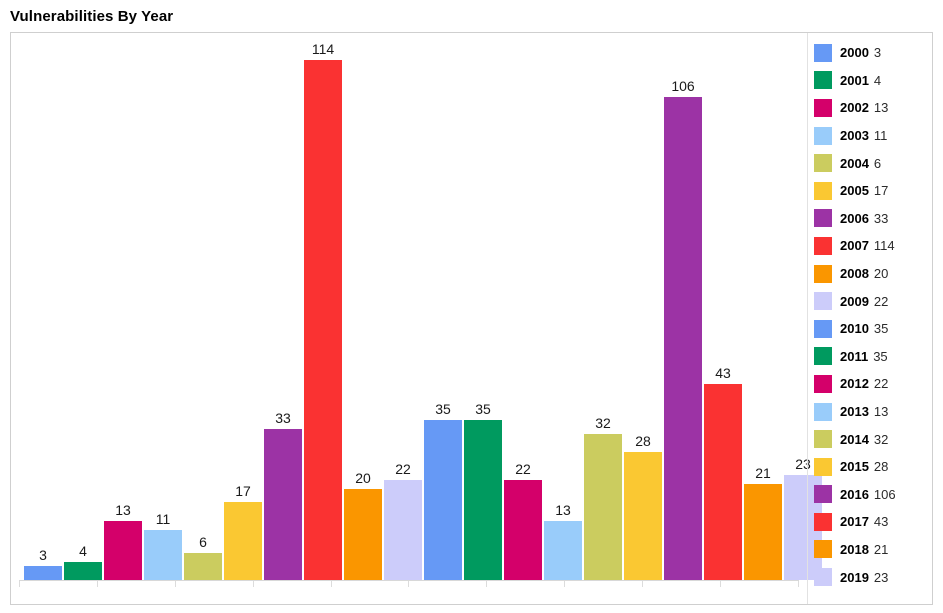  What do you see at coordinates (363, 309) in the screenshot?
I see `bar-group: 20` at bounding box center [363, 309].